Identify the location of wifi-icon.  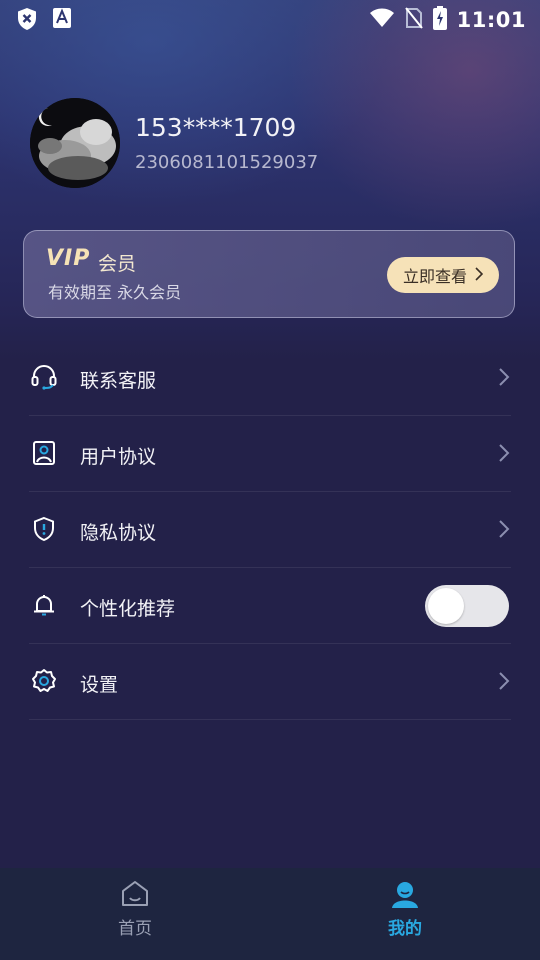
(382, 20).